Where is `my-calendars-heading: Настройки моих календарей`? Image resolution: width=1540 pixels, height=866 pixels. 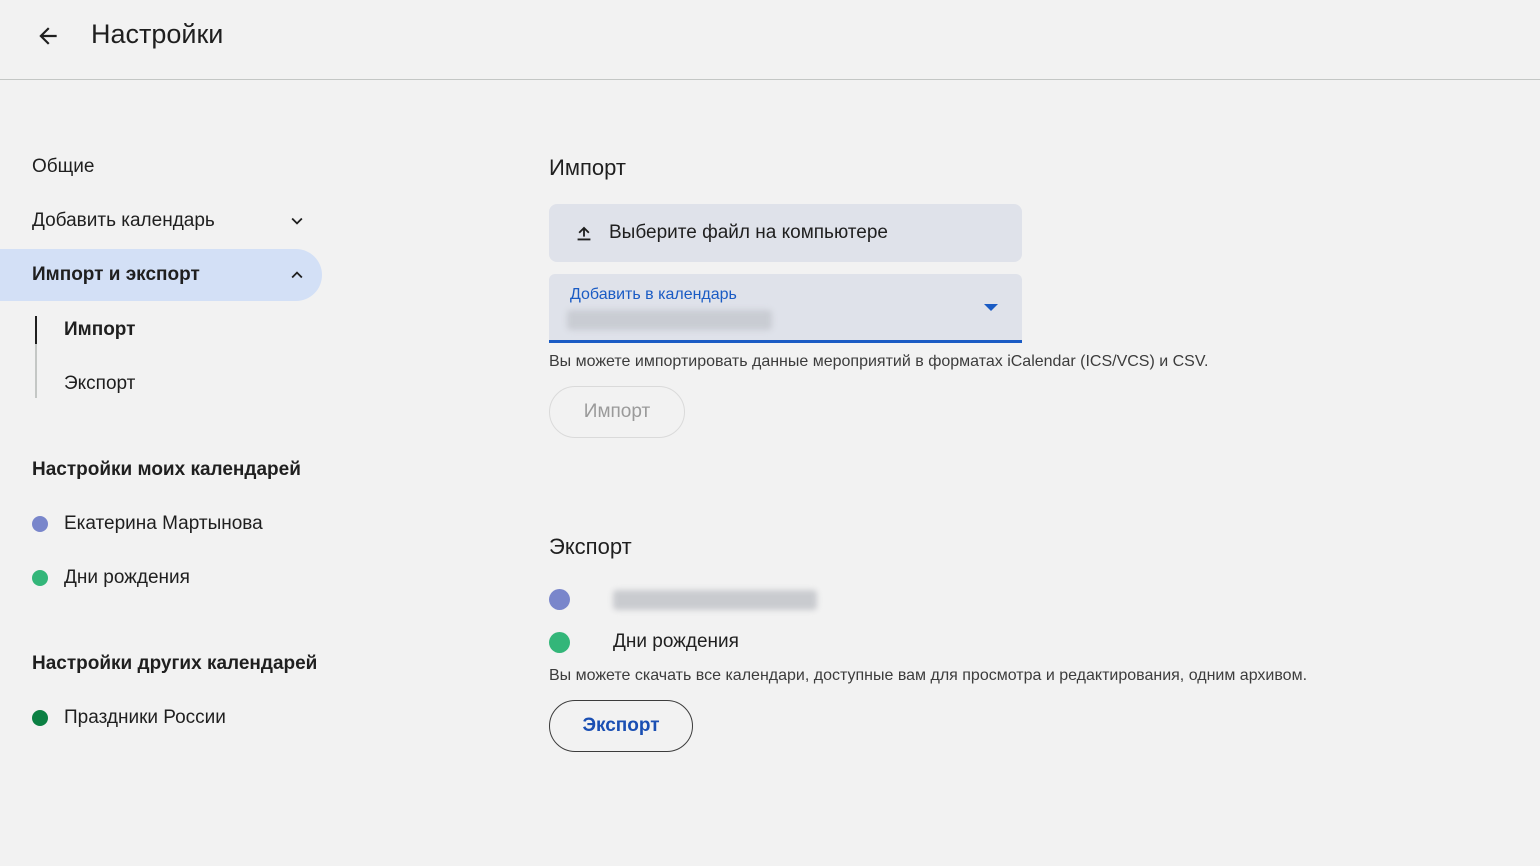 my-calendars-heading: Настройки моих календарей is located at coordinates (166, 470).